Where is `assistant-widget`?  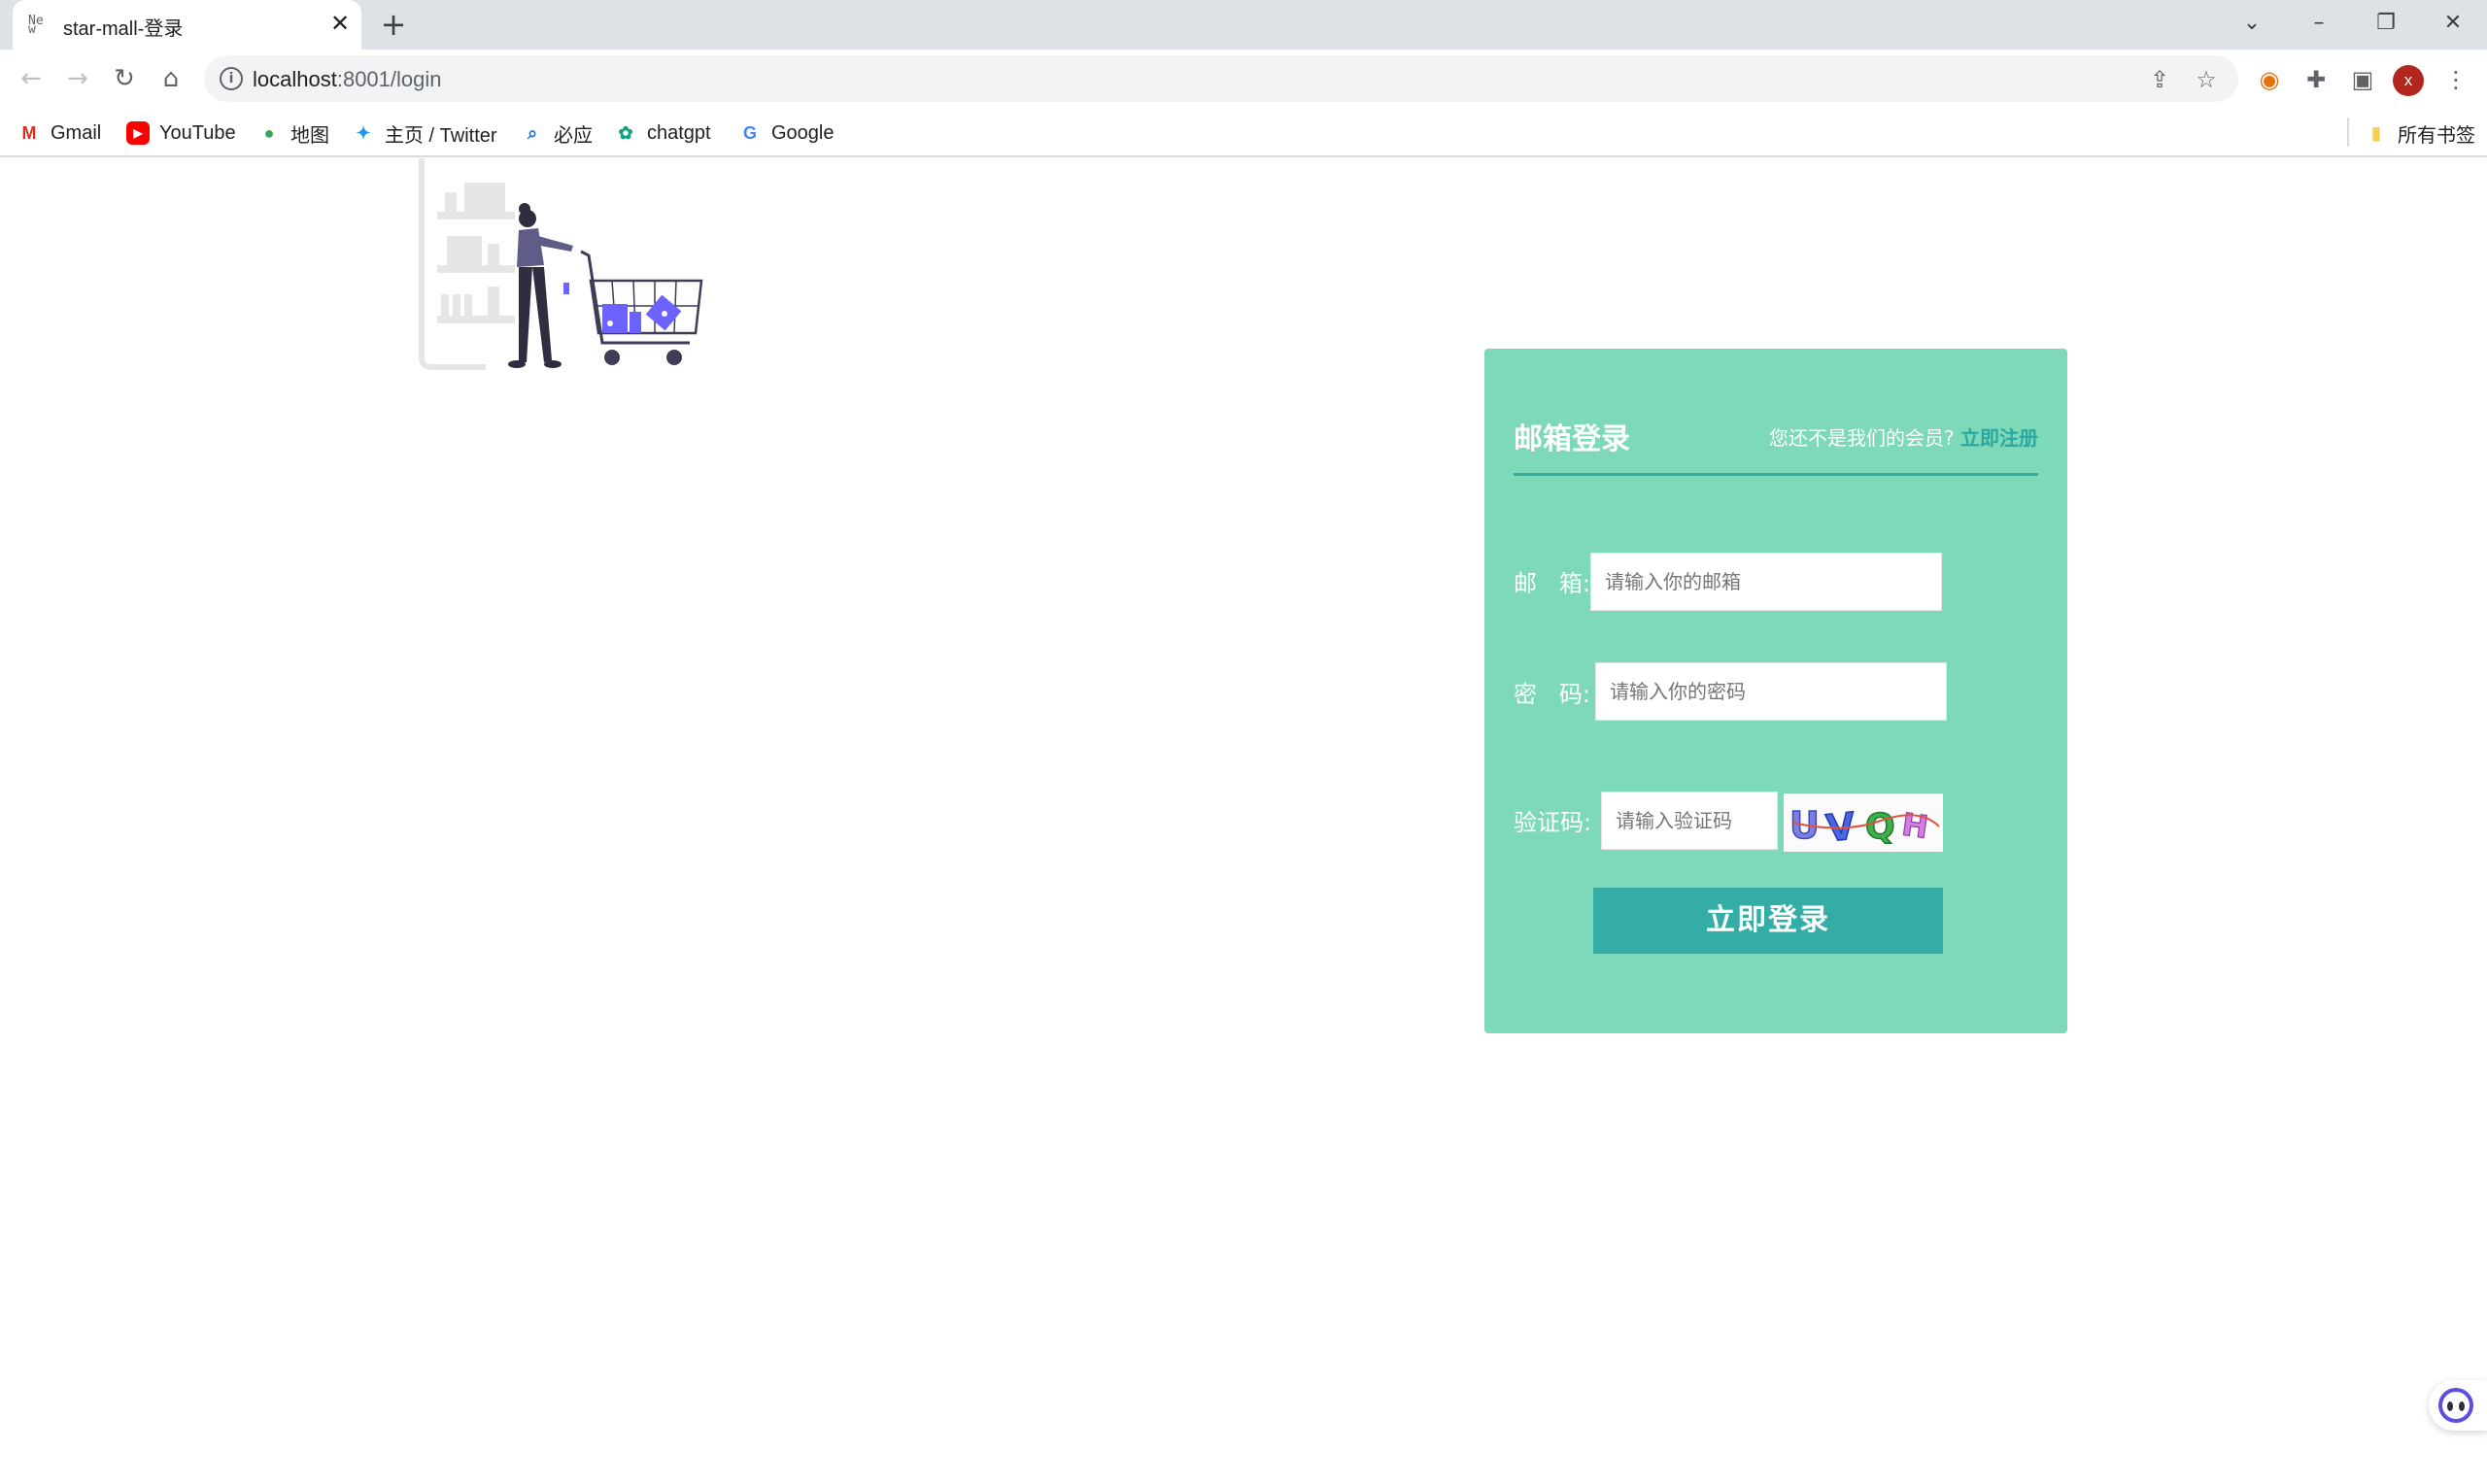 assistant-widget is located at coordinates (2458, 1405).